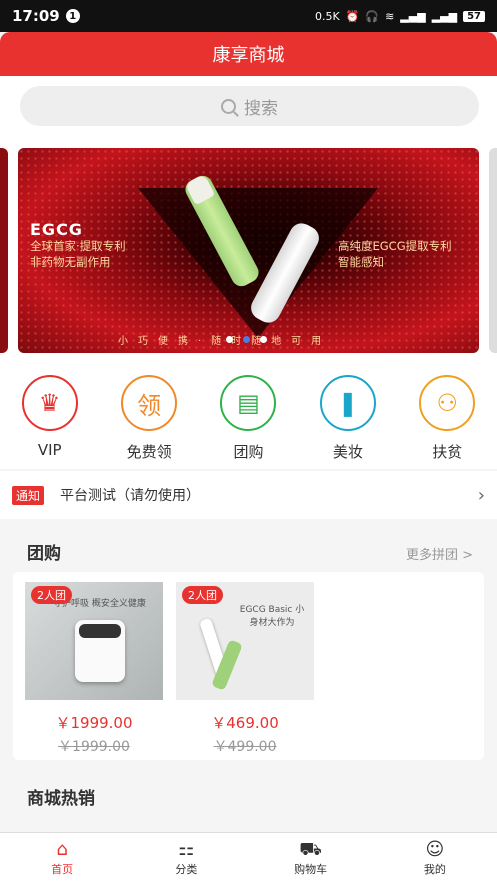 Image resolution: width=497 pixels, height=883 pixels. What do you see at coordinates (352, 16) in the screenshot?
I see `alarm-icon: ⏰` at bounding box center [352, 16].